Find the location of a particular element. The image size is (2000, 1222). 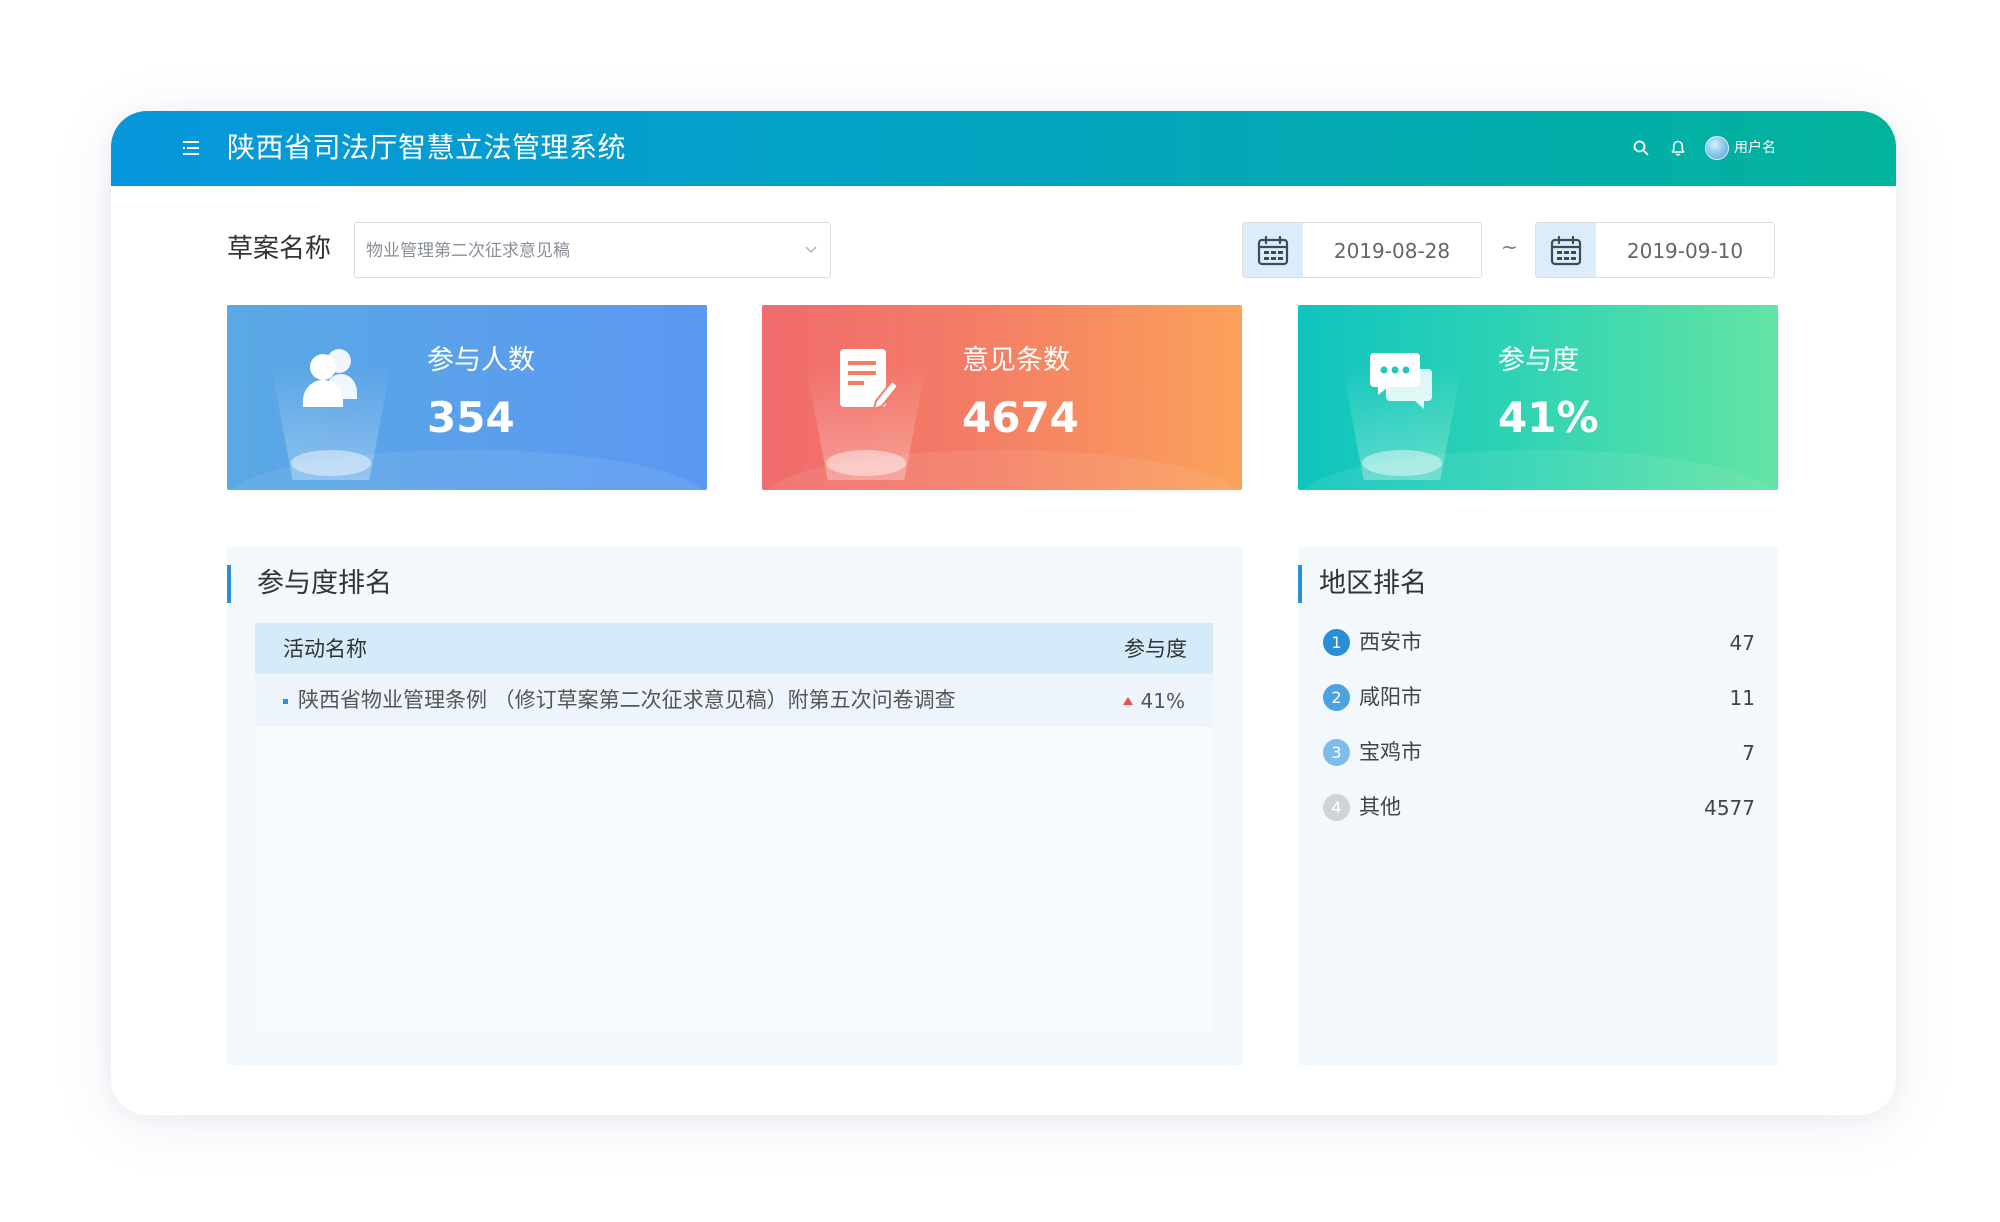

users-icon is located at coordinates (330, 378).